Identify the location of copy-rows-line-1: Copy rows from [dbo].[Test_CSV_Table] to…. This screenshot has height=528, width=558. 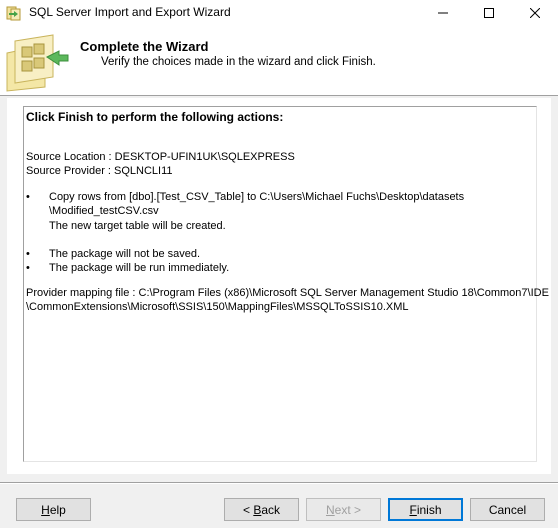
(257, 197).